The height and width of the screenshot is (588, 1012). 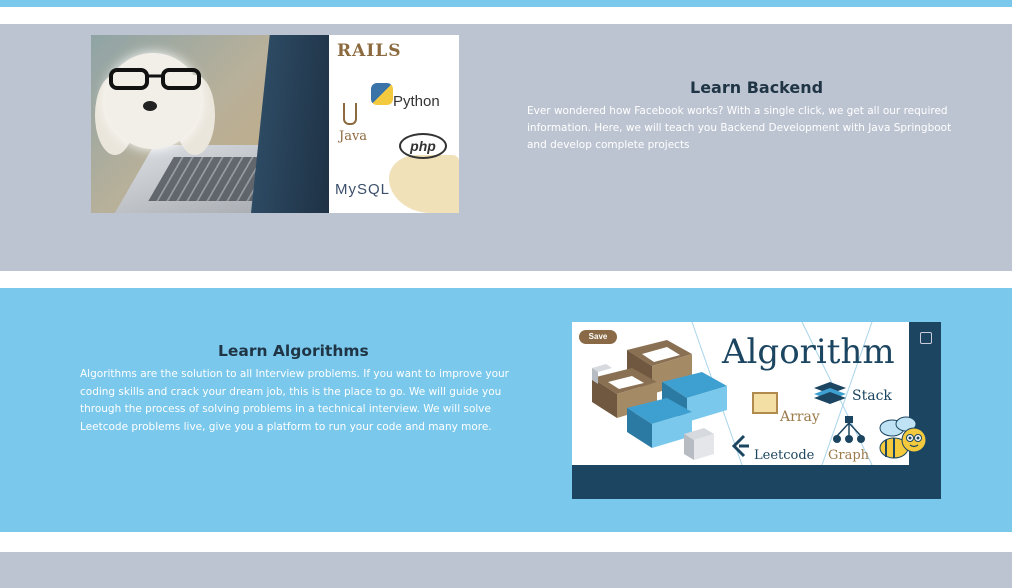 I want to click on bee-mascot-icon, so click(x=903, y=437).